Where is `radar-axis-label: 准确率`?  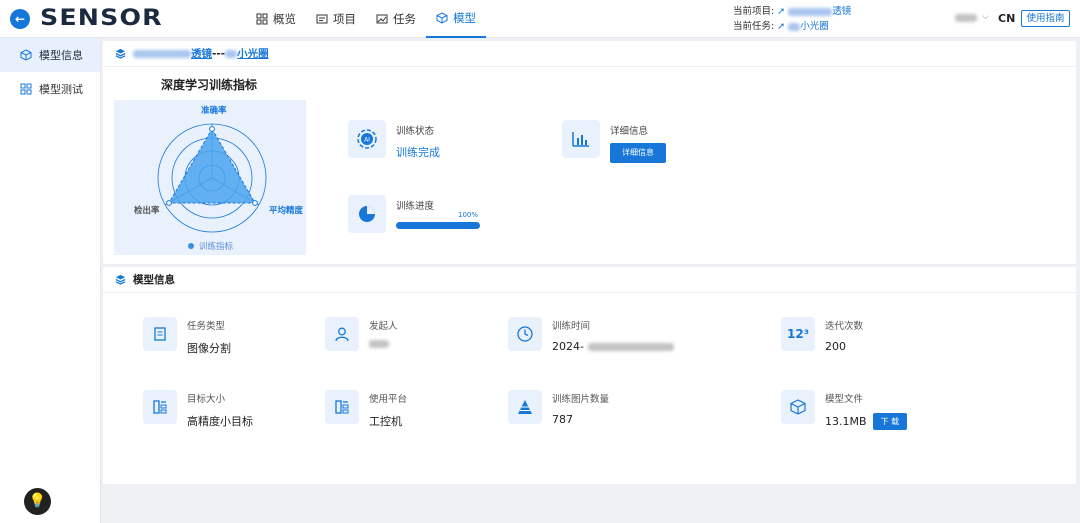 radar-axis-label: 准确率 is located at coordinates (214, 111).